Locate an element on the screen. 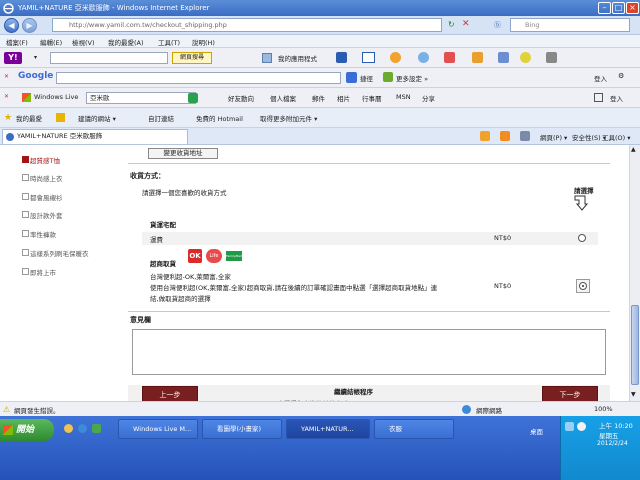 This screenshot has width=640, height=480. rss-icon is located at coordinates (505, 136).